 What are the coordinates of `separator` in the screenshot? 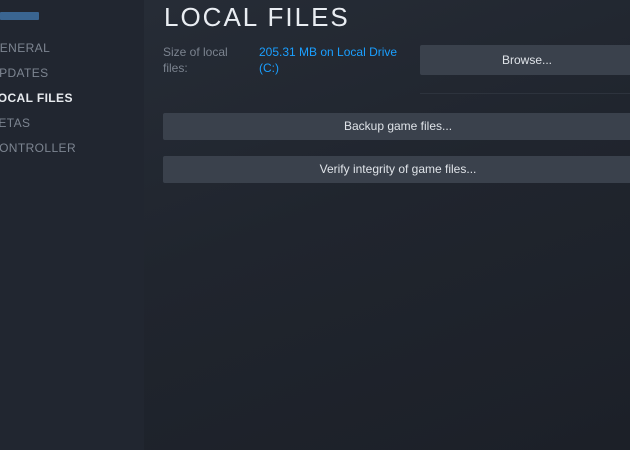 It's located at (525, 93).